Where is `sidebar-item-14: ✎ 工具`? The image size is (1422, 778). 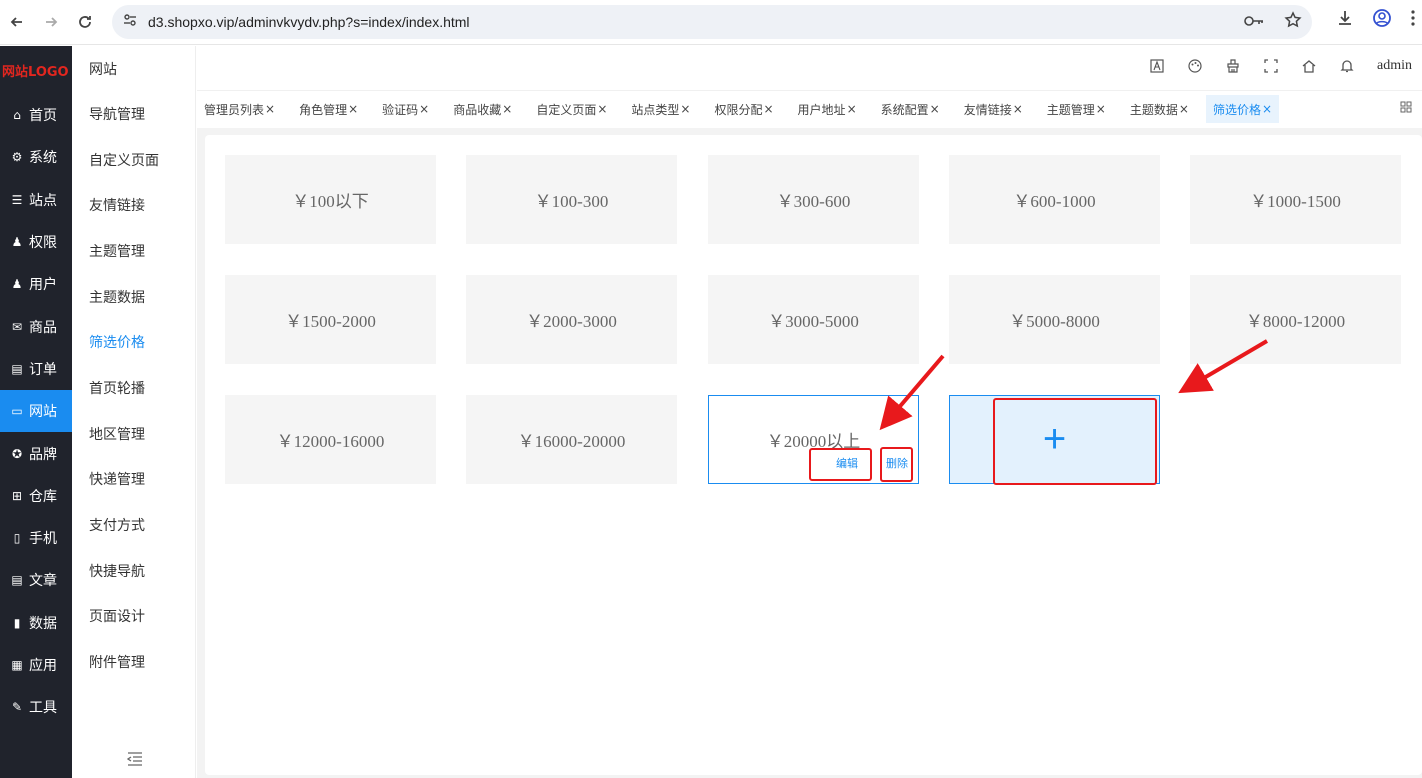 sidebar-item-14: ✎ 工具 is located at coordinates (36, 707).